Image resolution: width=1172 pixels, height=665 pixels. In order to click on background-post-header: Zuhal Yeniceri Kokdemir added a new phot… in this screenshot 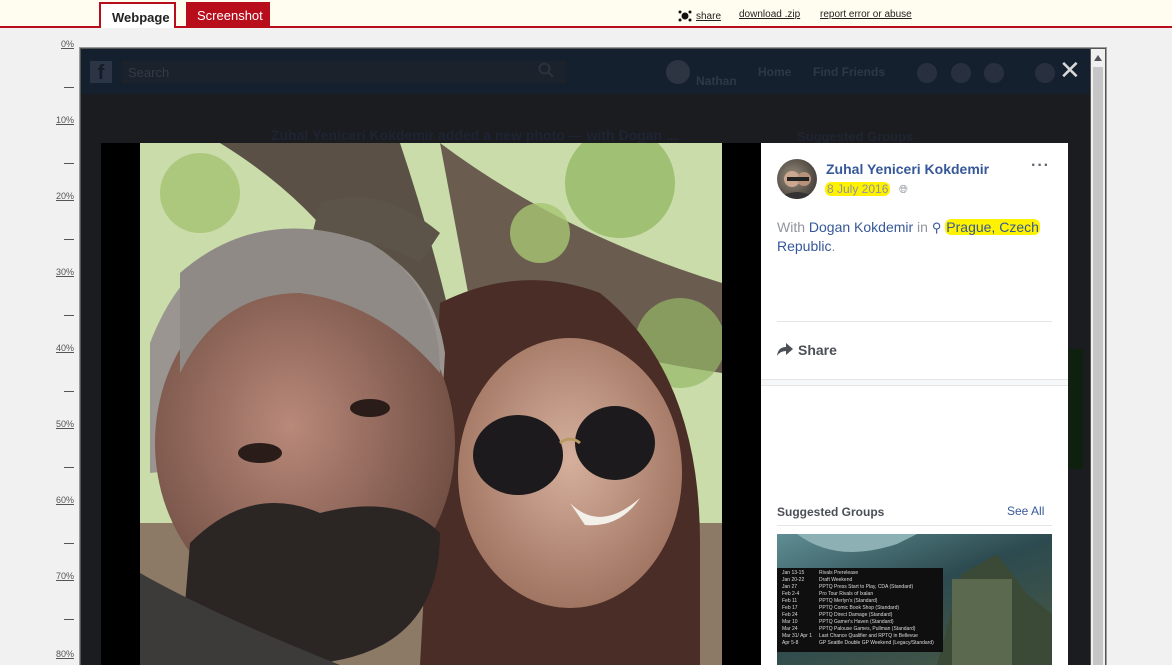, I will do `click(474, 135)`.